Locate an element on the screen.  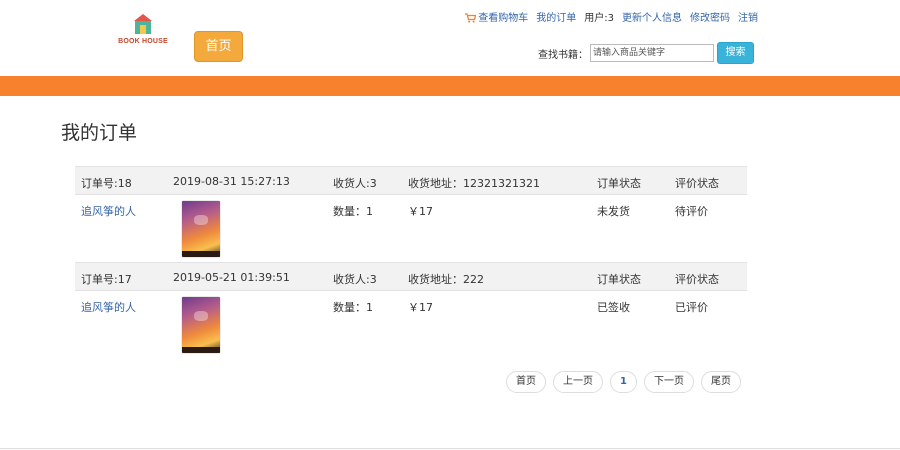
first-page-button: 首页 is located at coordinates (526, 382).